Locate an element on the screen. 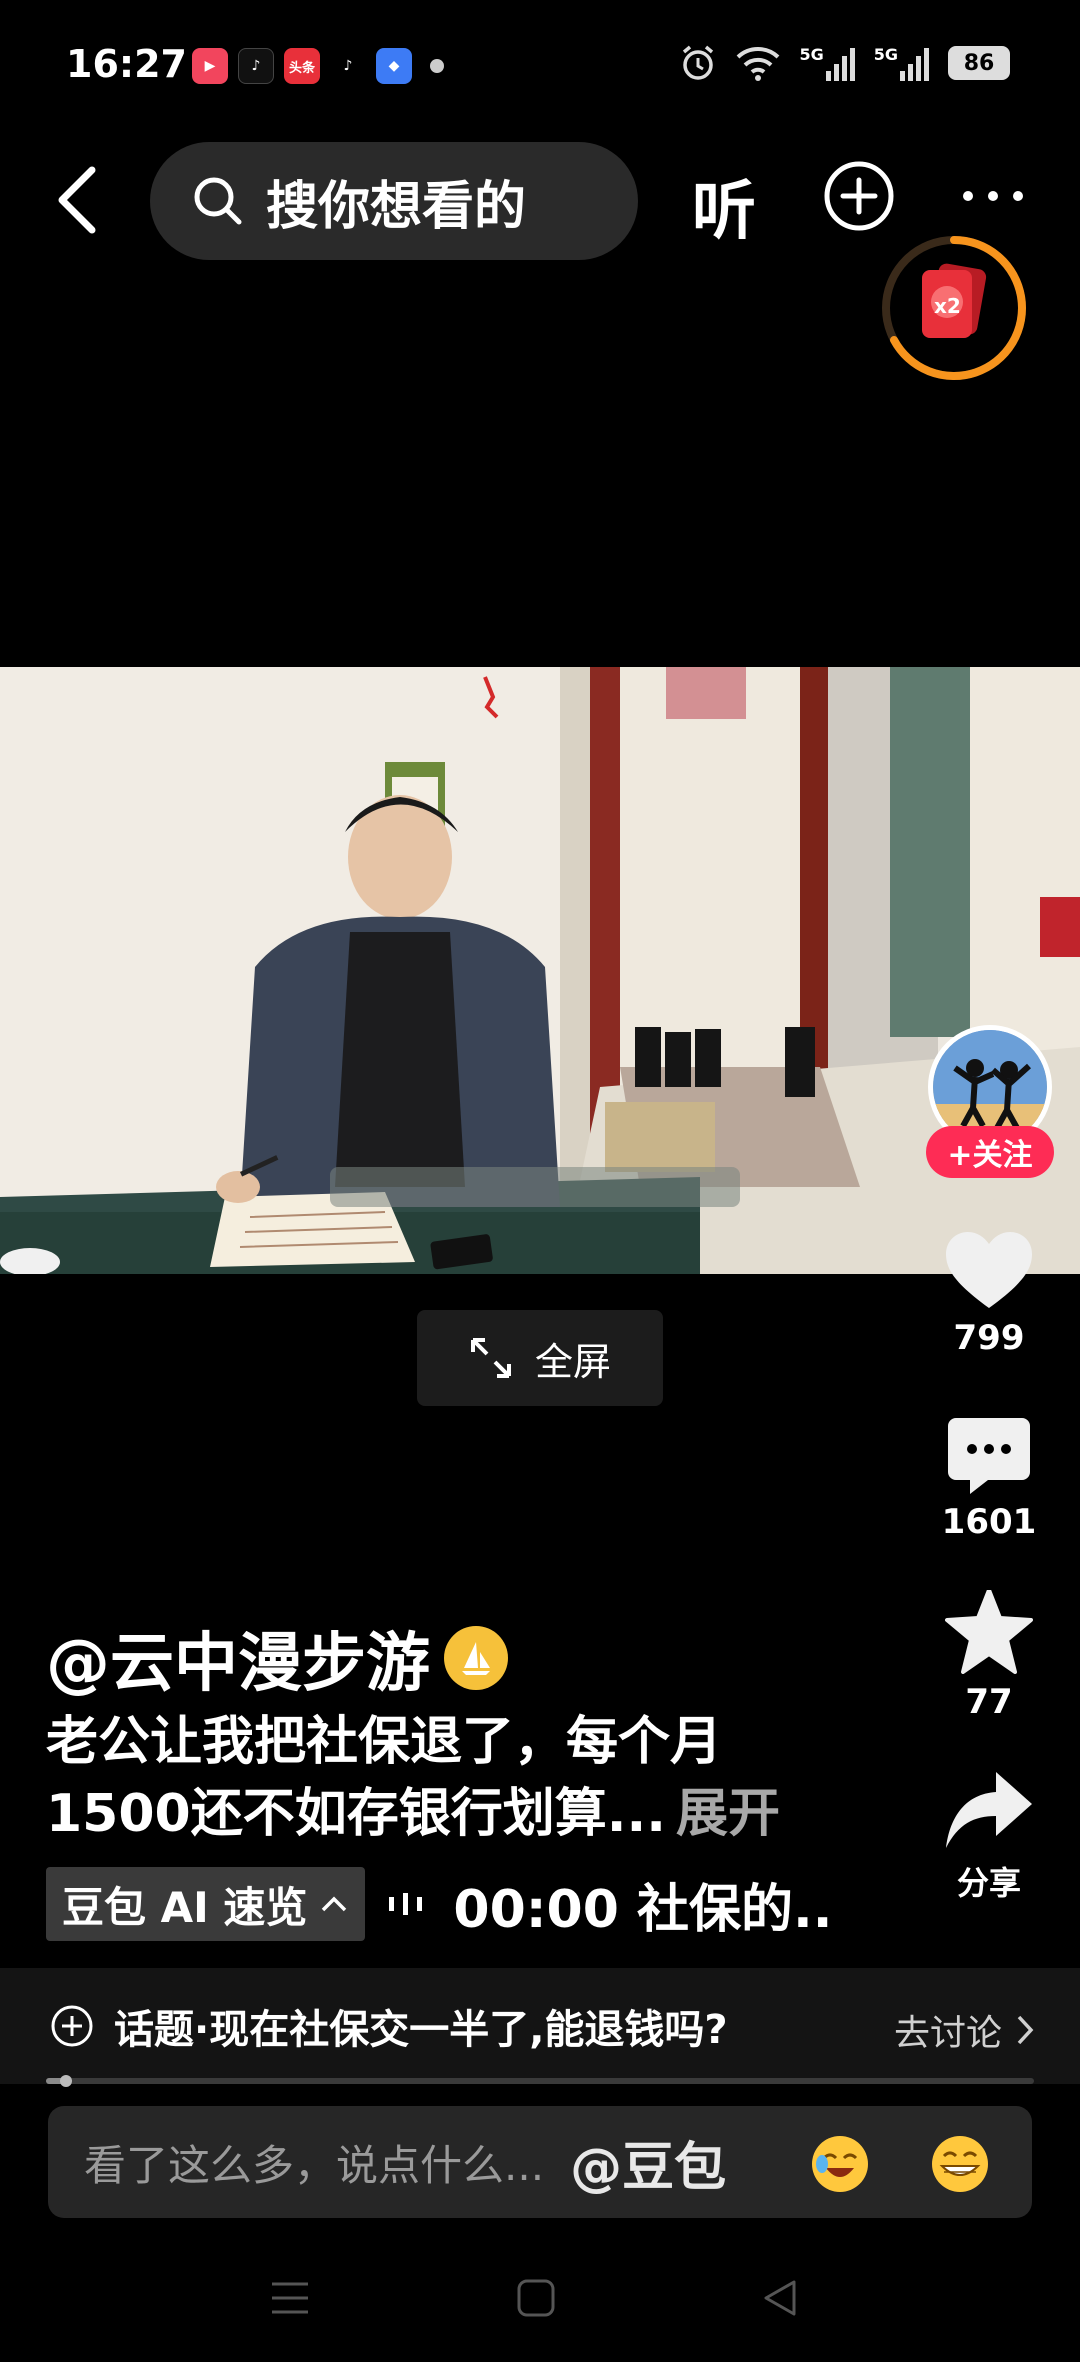 This screenshot has height=2362, width=1080. red-packet-reward: x2 is located at coordinates (954, 308).